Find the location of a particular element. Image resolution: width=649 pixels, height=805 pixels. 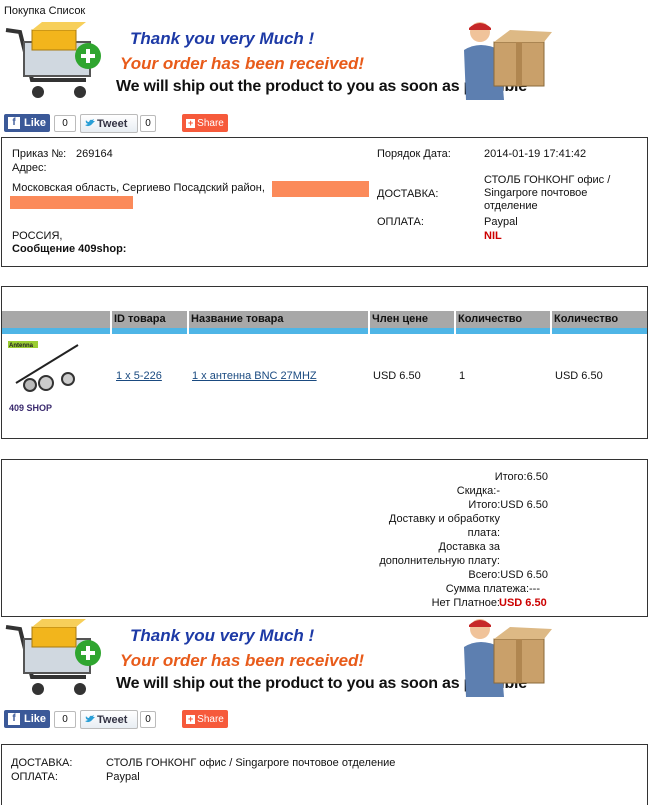

subtotal: Итого:6.50 is located at coordinates (521, 477).